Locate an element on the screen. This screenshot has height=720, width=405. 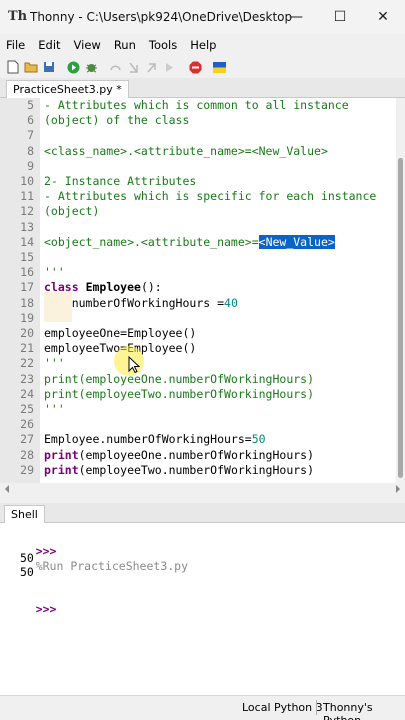
resume-icon is located at coordinates (169, 67).